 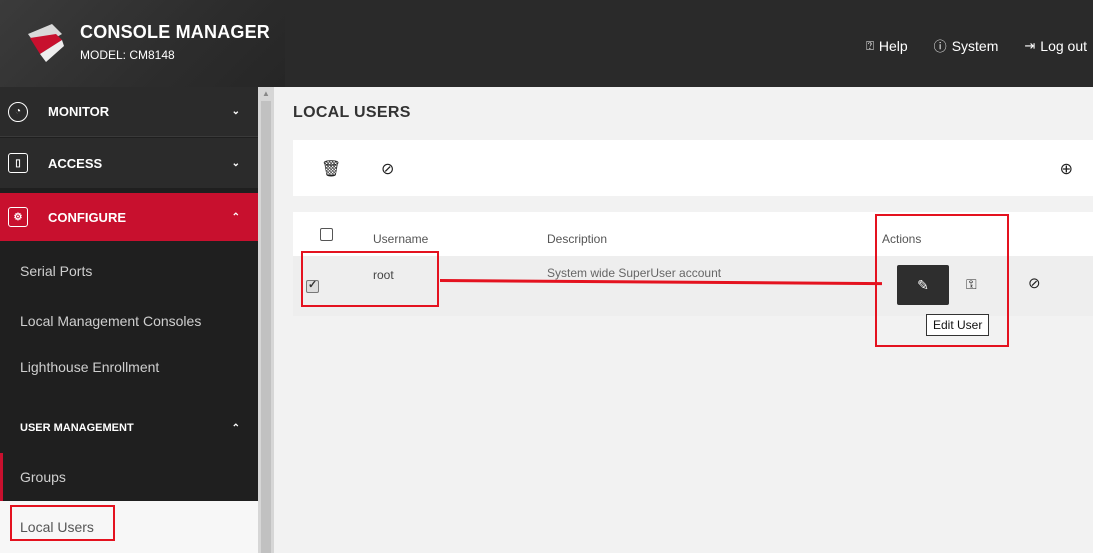 I want to click on gauge-icon: ◔, so click(x=18, y=111).